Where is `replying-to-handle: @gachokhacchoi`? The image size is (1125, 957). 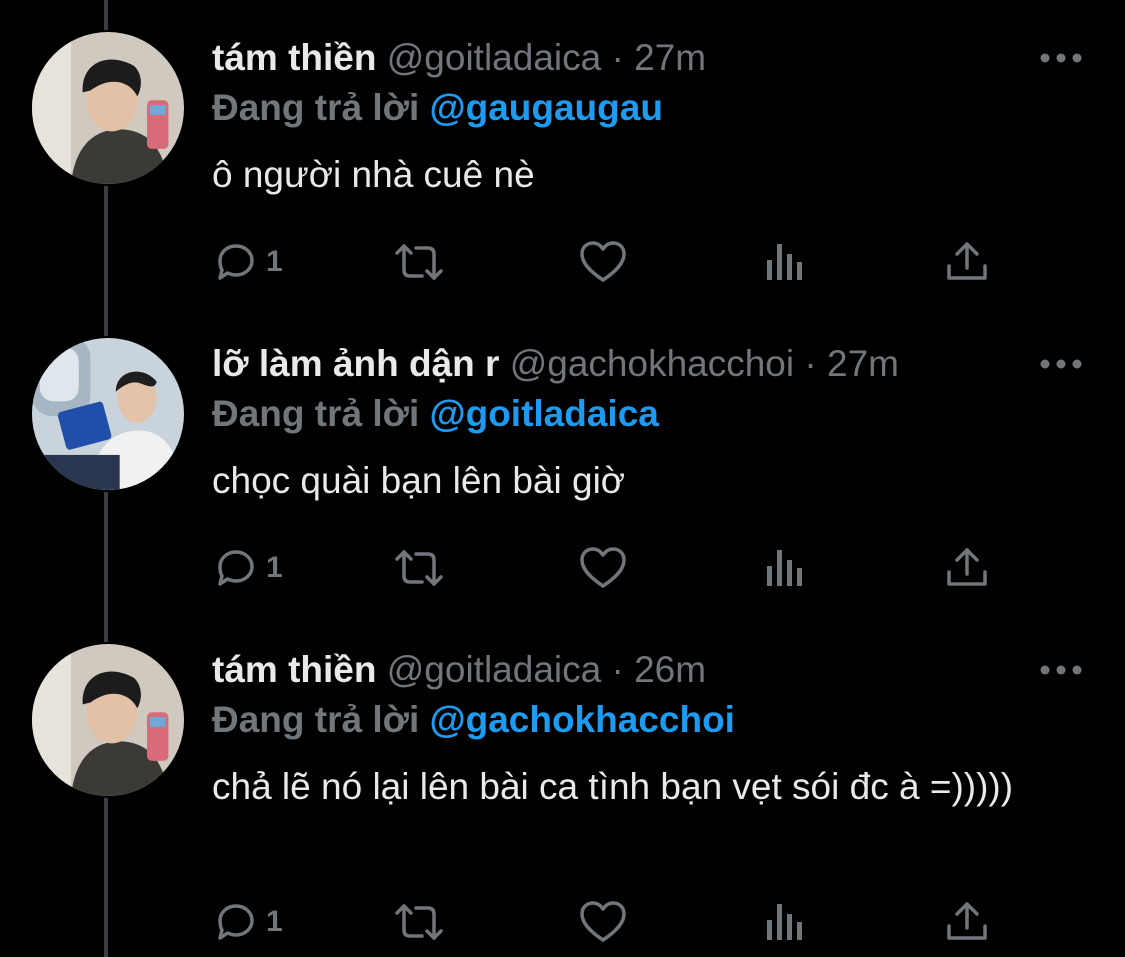 replying-to-handle: @gachokhacchoi is located at coordinates (582, 719).